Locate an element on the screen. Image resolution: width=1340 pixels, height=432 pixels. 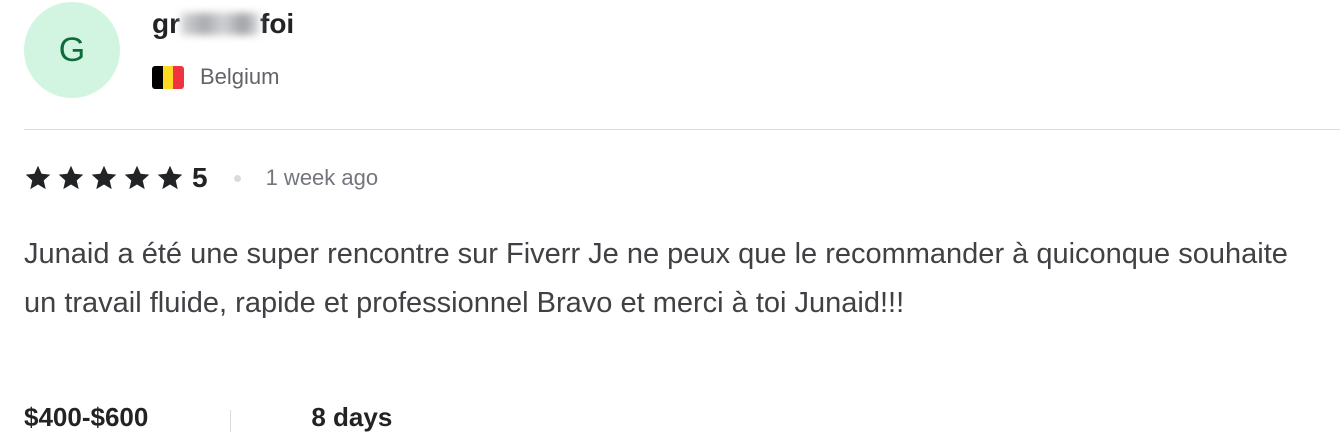
divider is located at coordinates (682, 129).